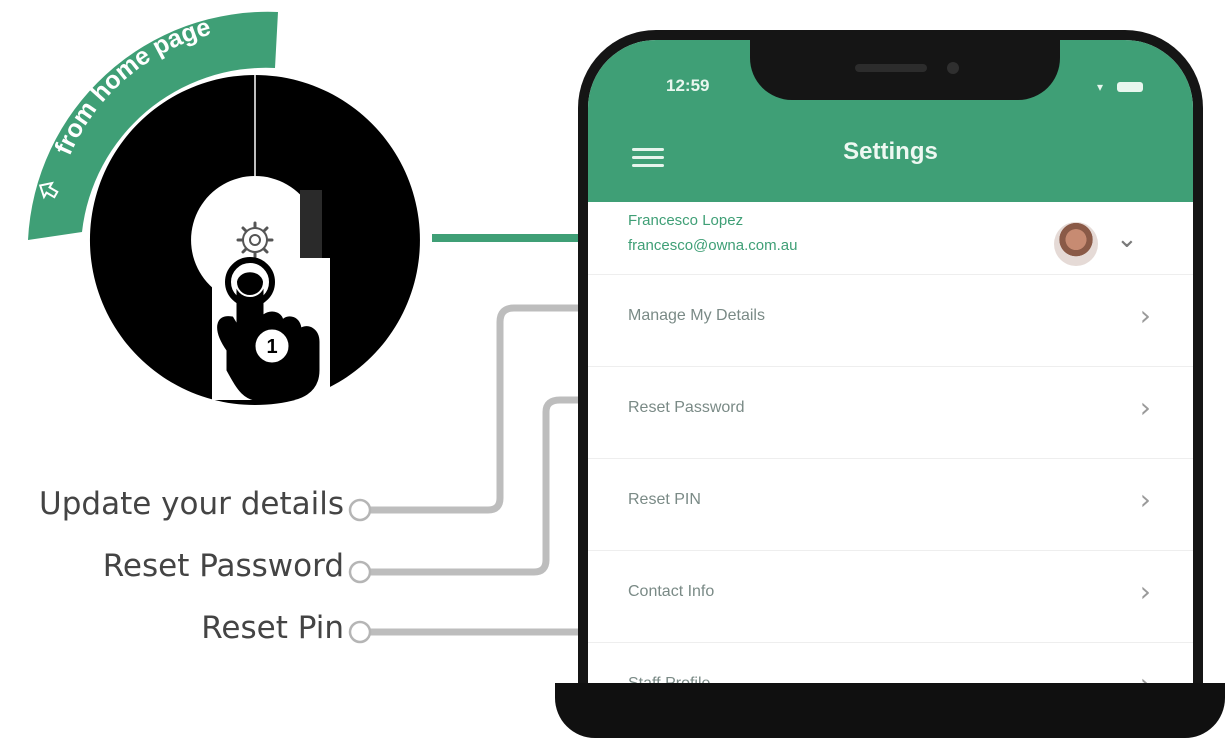 The image size is (1232, 738). Describe the element at coordinates (890, 121) in the screenshot. I see `app-bar: 12:59 ▾ Settings` at that location.